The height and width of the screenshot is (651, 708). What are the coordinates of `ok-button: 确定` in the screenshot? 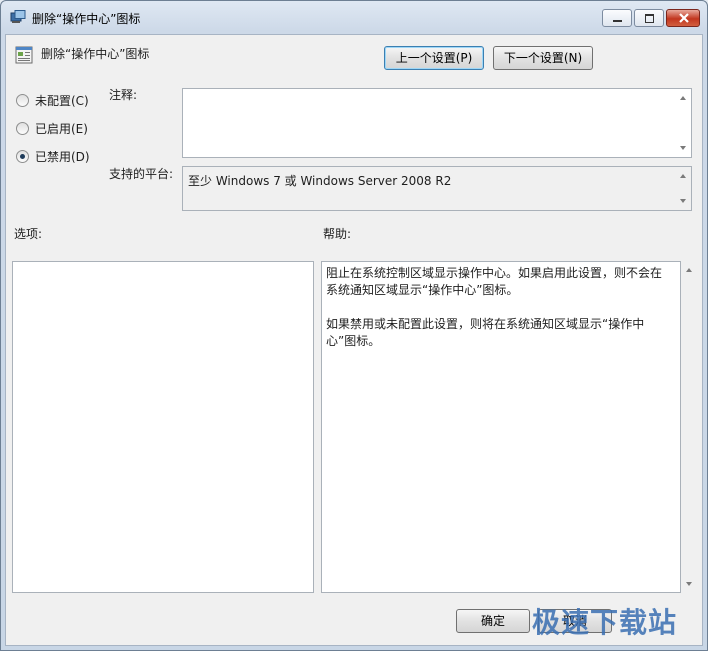 It's located at (493, 621).